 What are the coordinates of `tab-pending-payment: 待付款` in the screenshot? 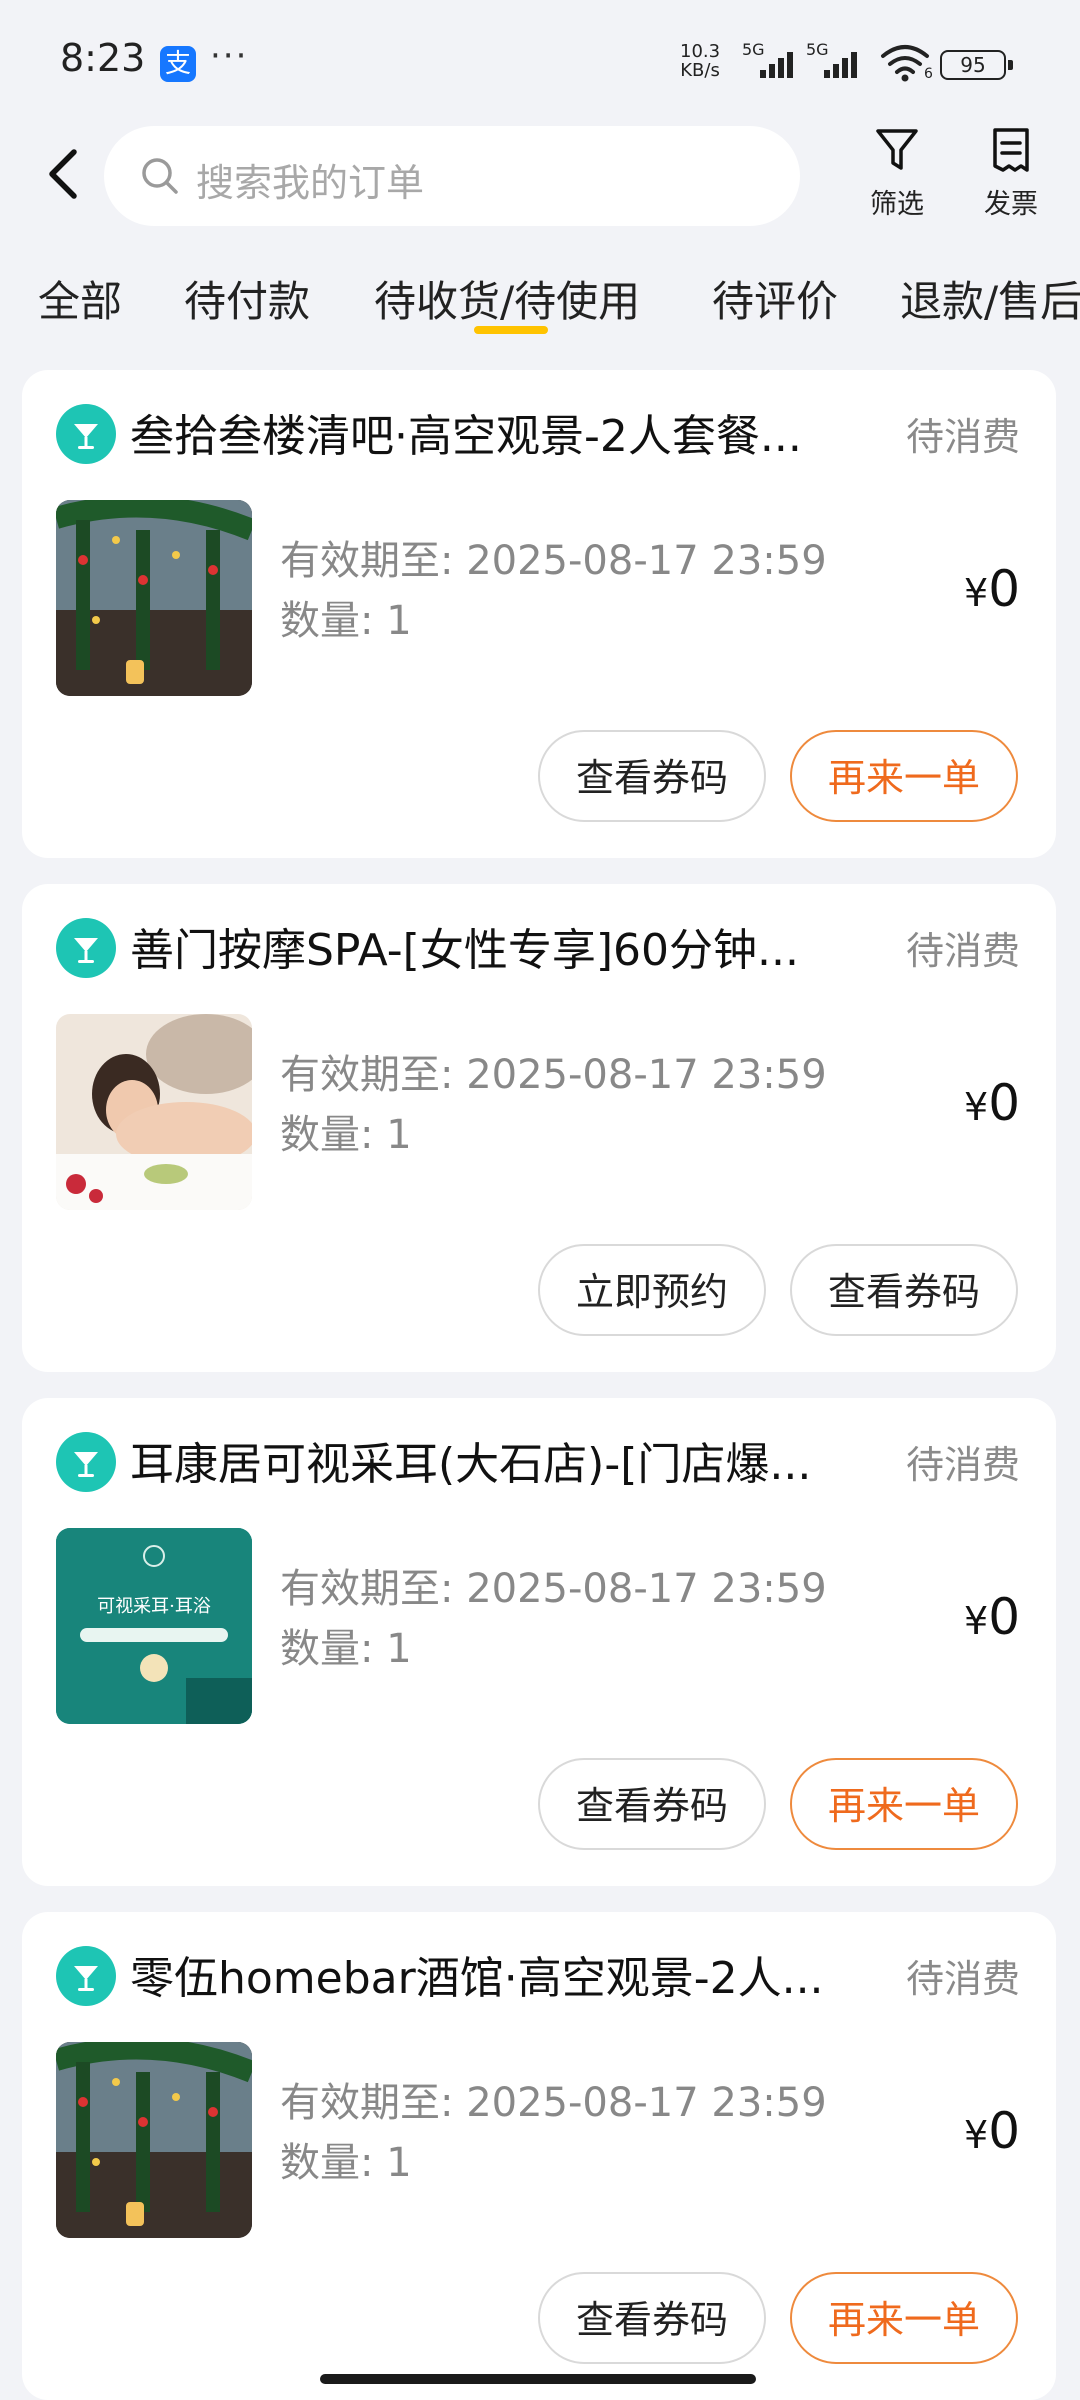 It's located at (247, 298).